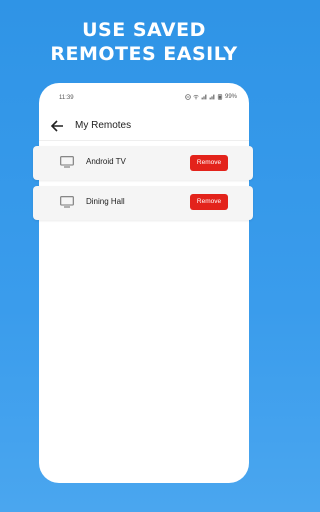 The width and height of the screenshot is (320, 512). Describe the element at coordinates (188, 97) in the screenshot. I see `do-not-disturb-icon` at that location.